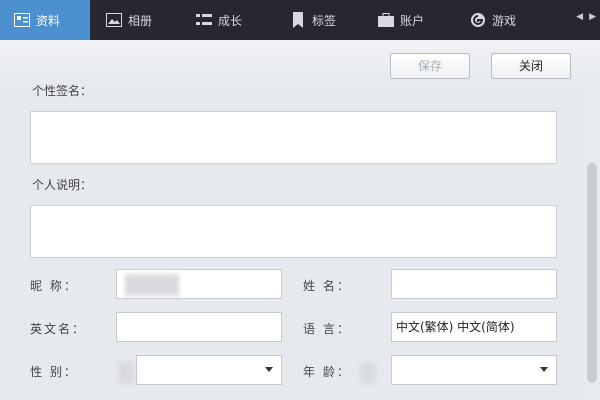 The height and width of the screenshot is (400, 600). I want to click on tab-scroll-arrows: ◀ ▶, so click(586, 17).